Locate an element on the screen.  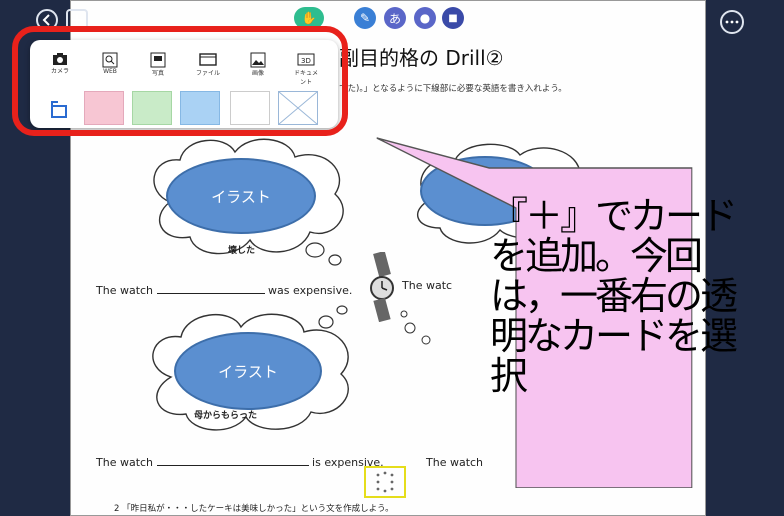
ellipsis-icon is located at coordinates (732, 22).